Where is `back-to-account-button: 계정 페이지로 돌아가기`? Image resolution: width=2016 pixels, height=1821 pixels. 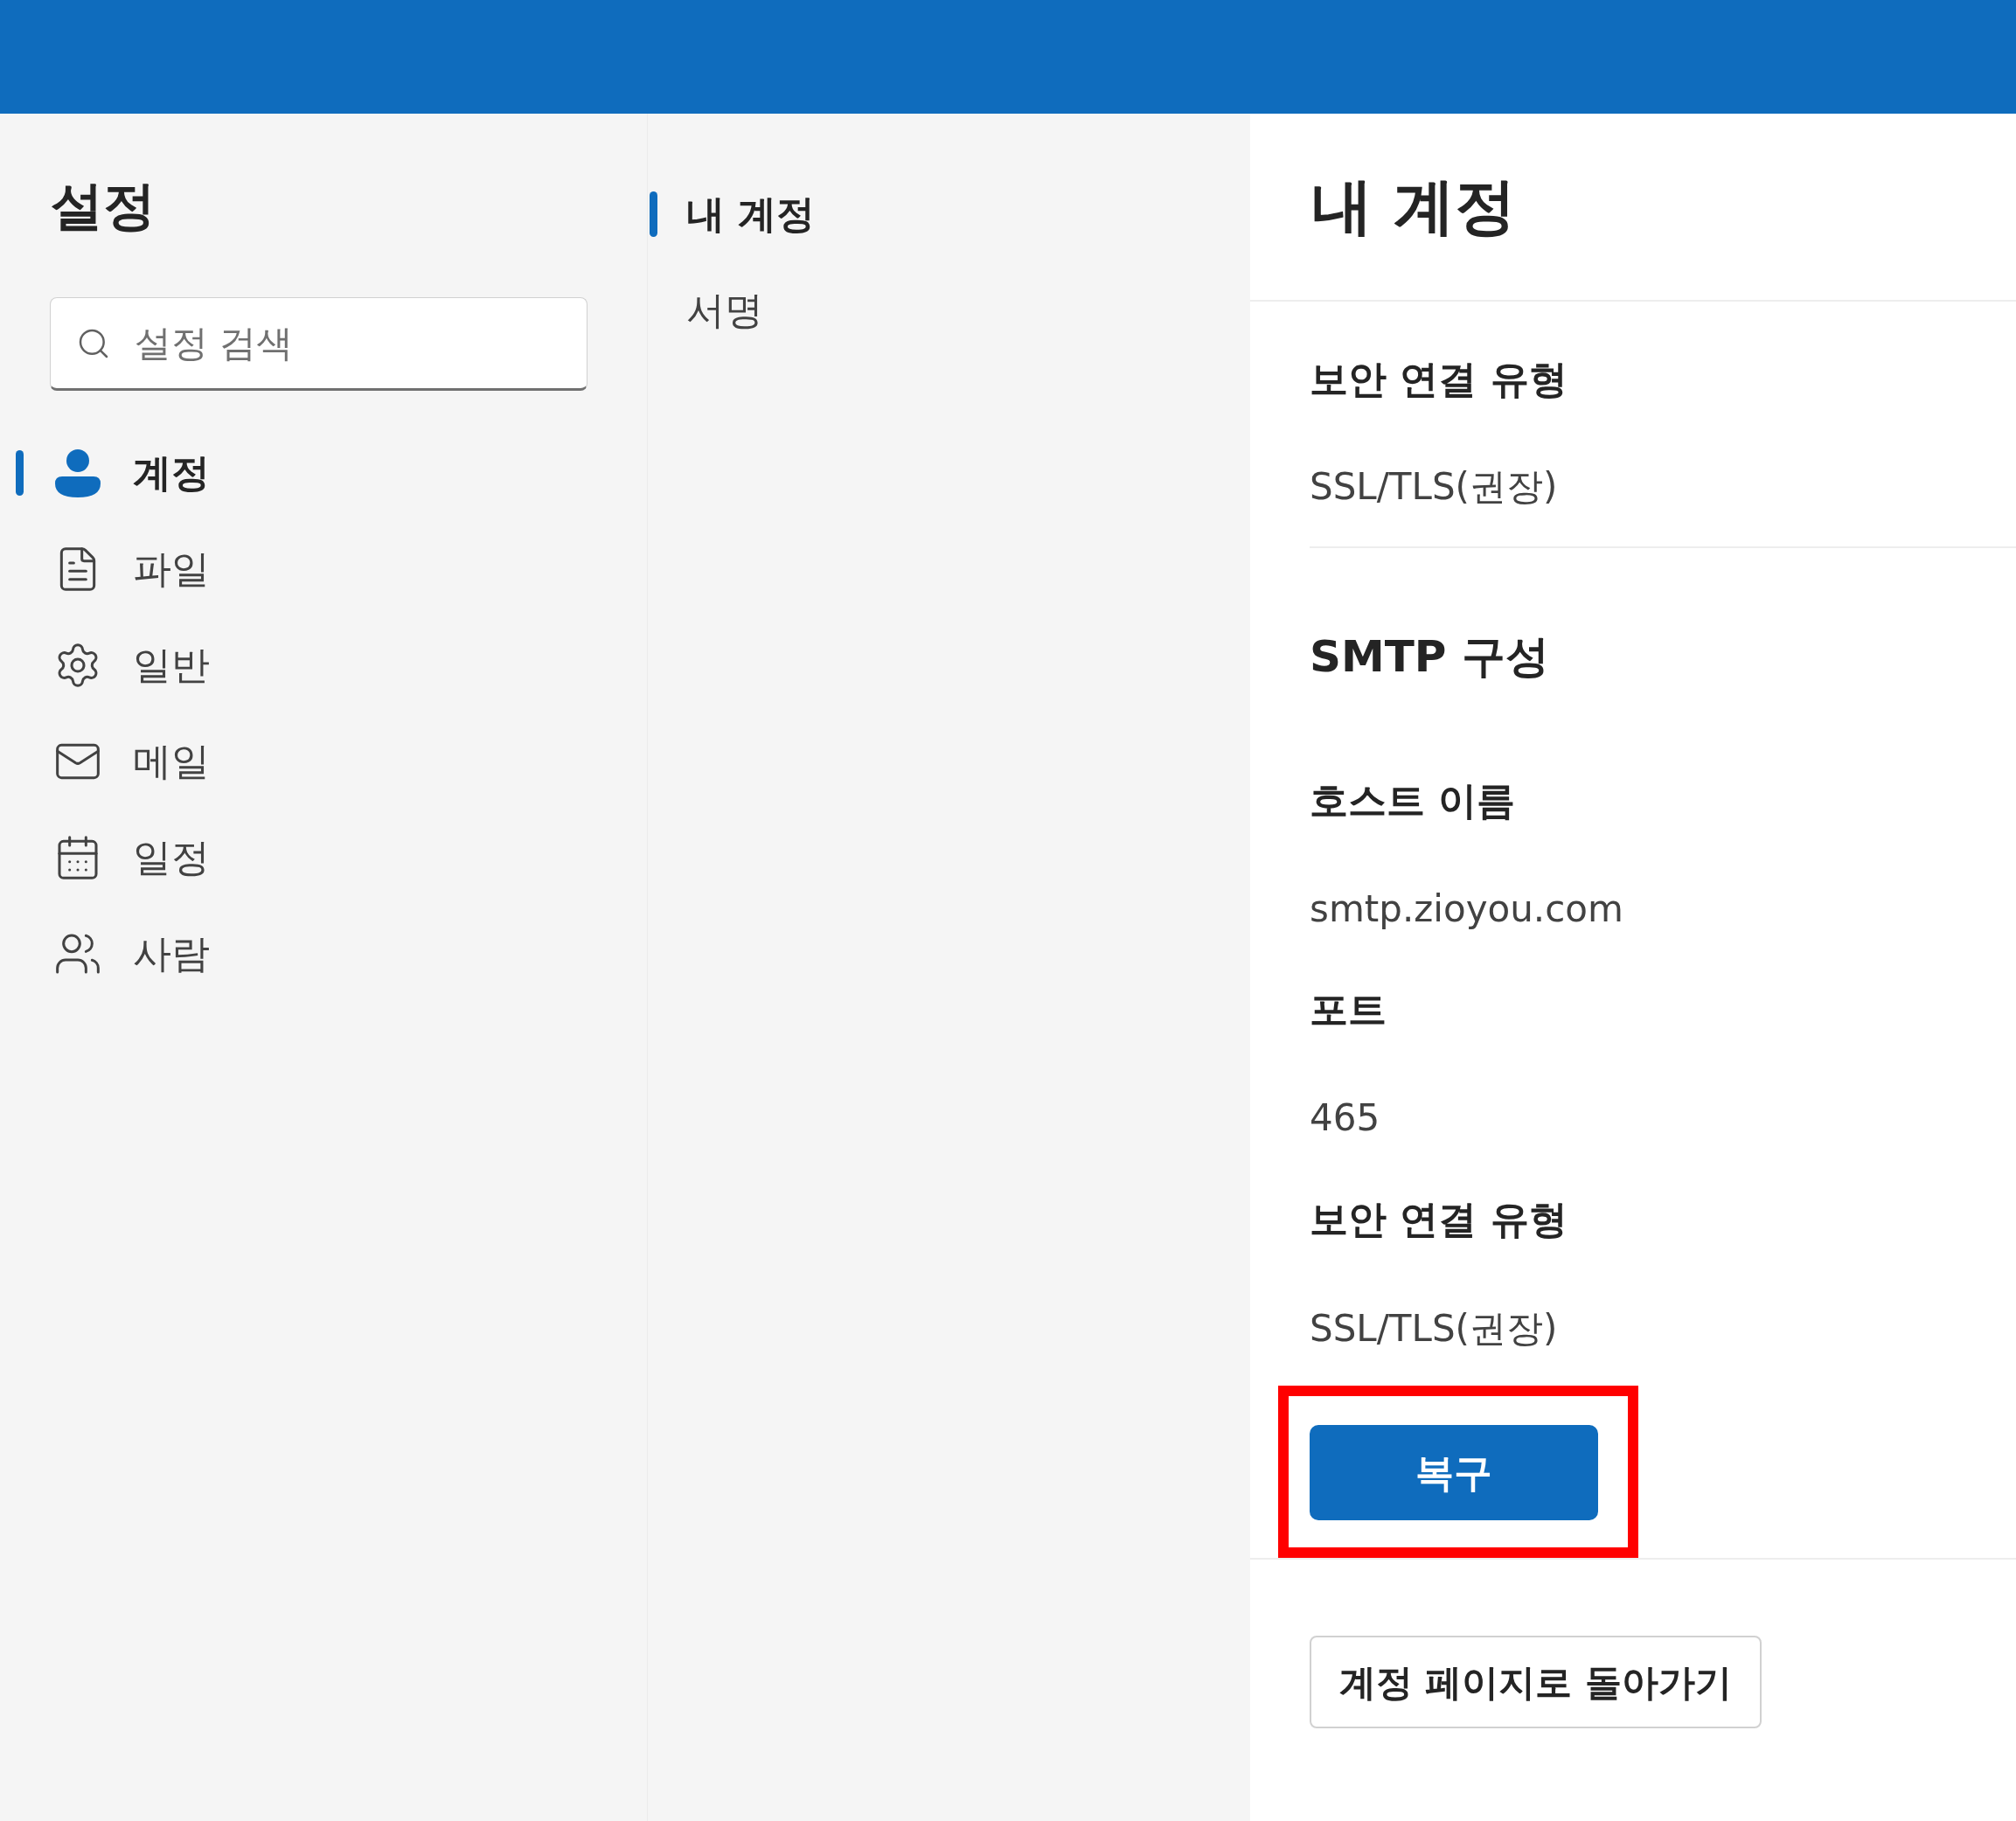
back-to-account-button: 계정 페이지로 돌아가기 is located at coordinates (1536, 1682).